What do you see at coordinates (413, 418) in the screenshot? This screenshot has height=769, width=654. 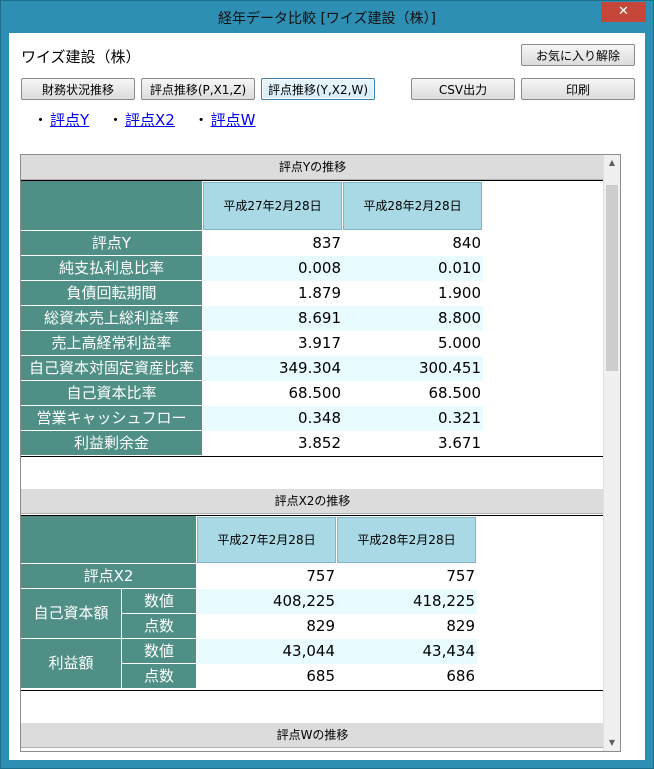 I see `row-value: 0.321` at bounding box center [413, 418].